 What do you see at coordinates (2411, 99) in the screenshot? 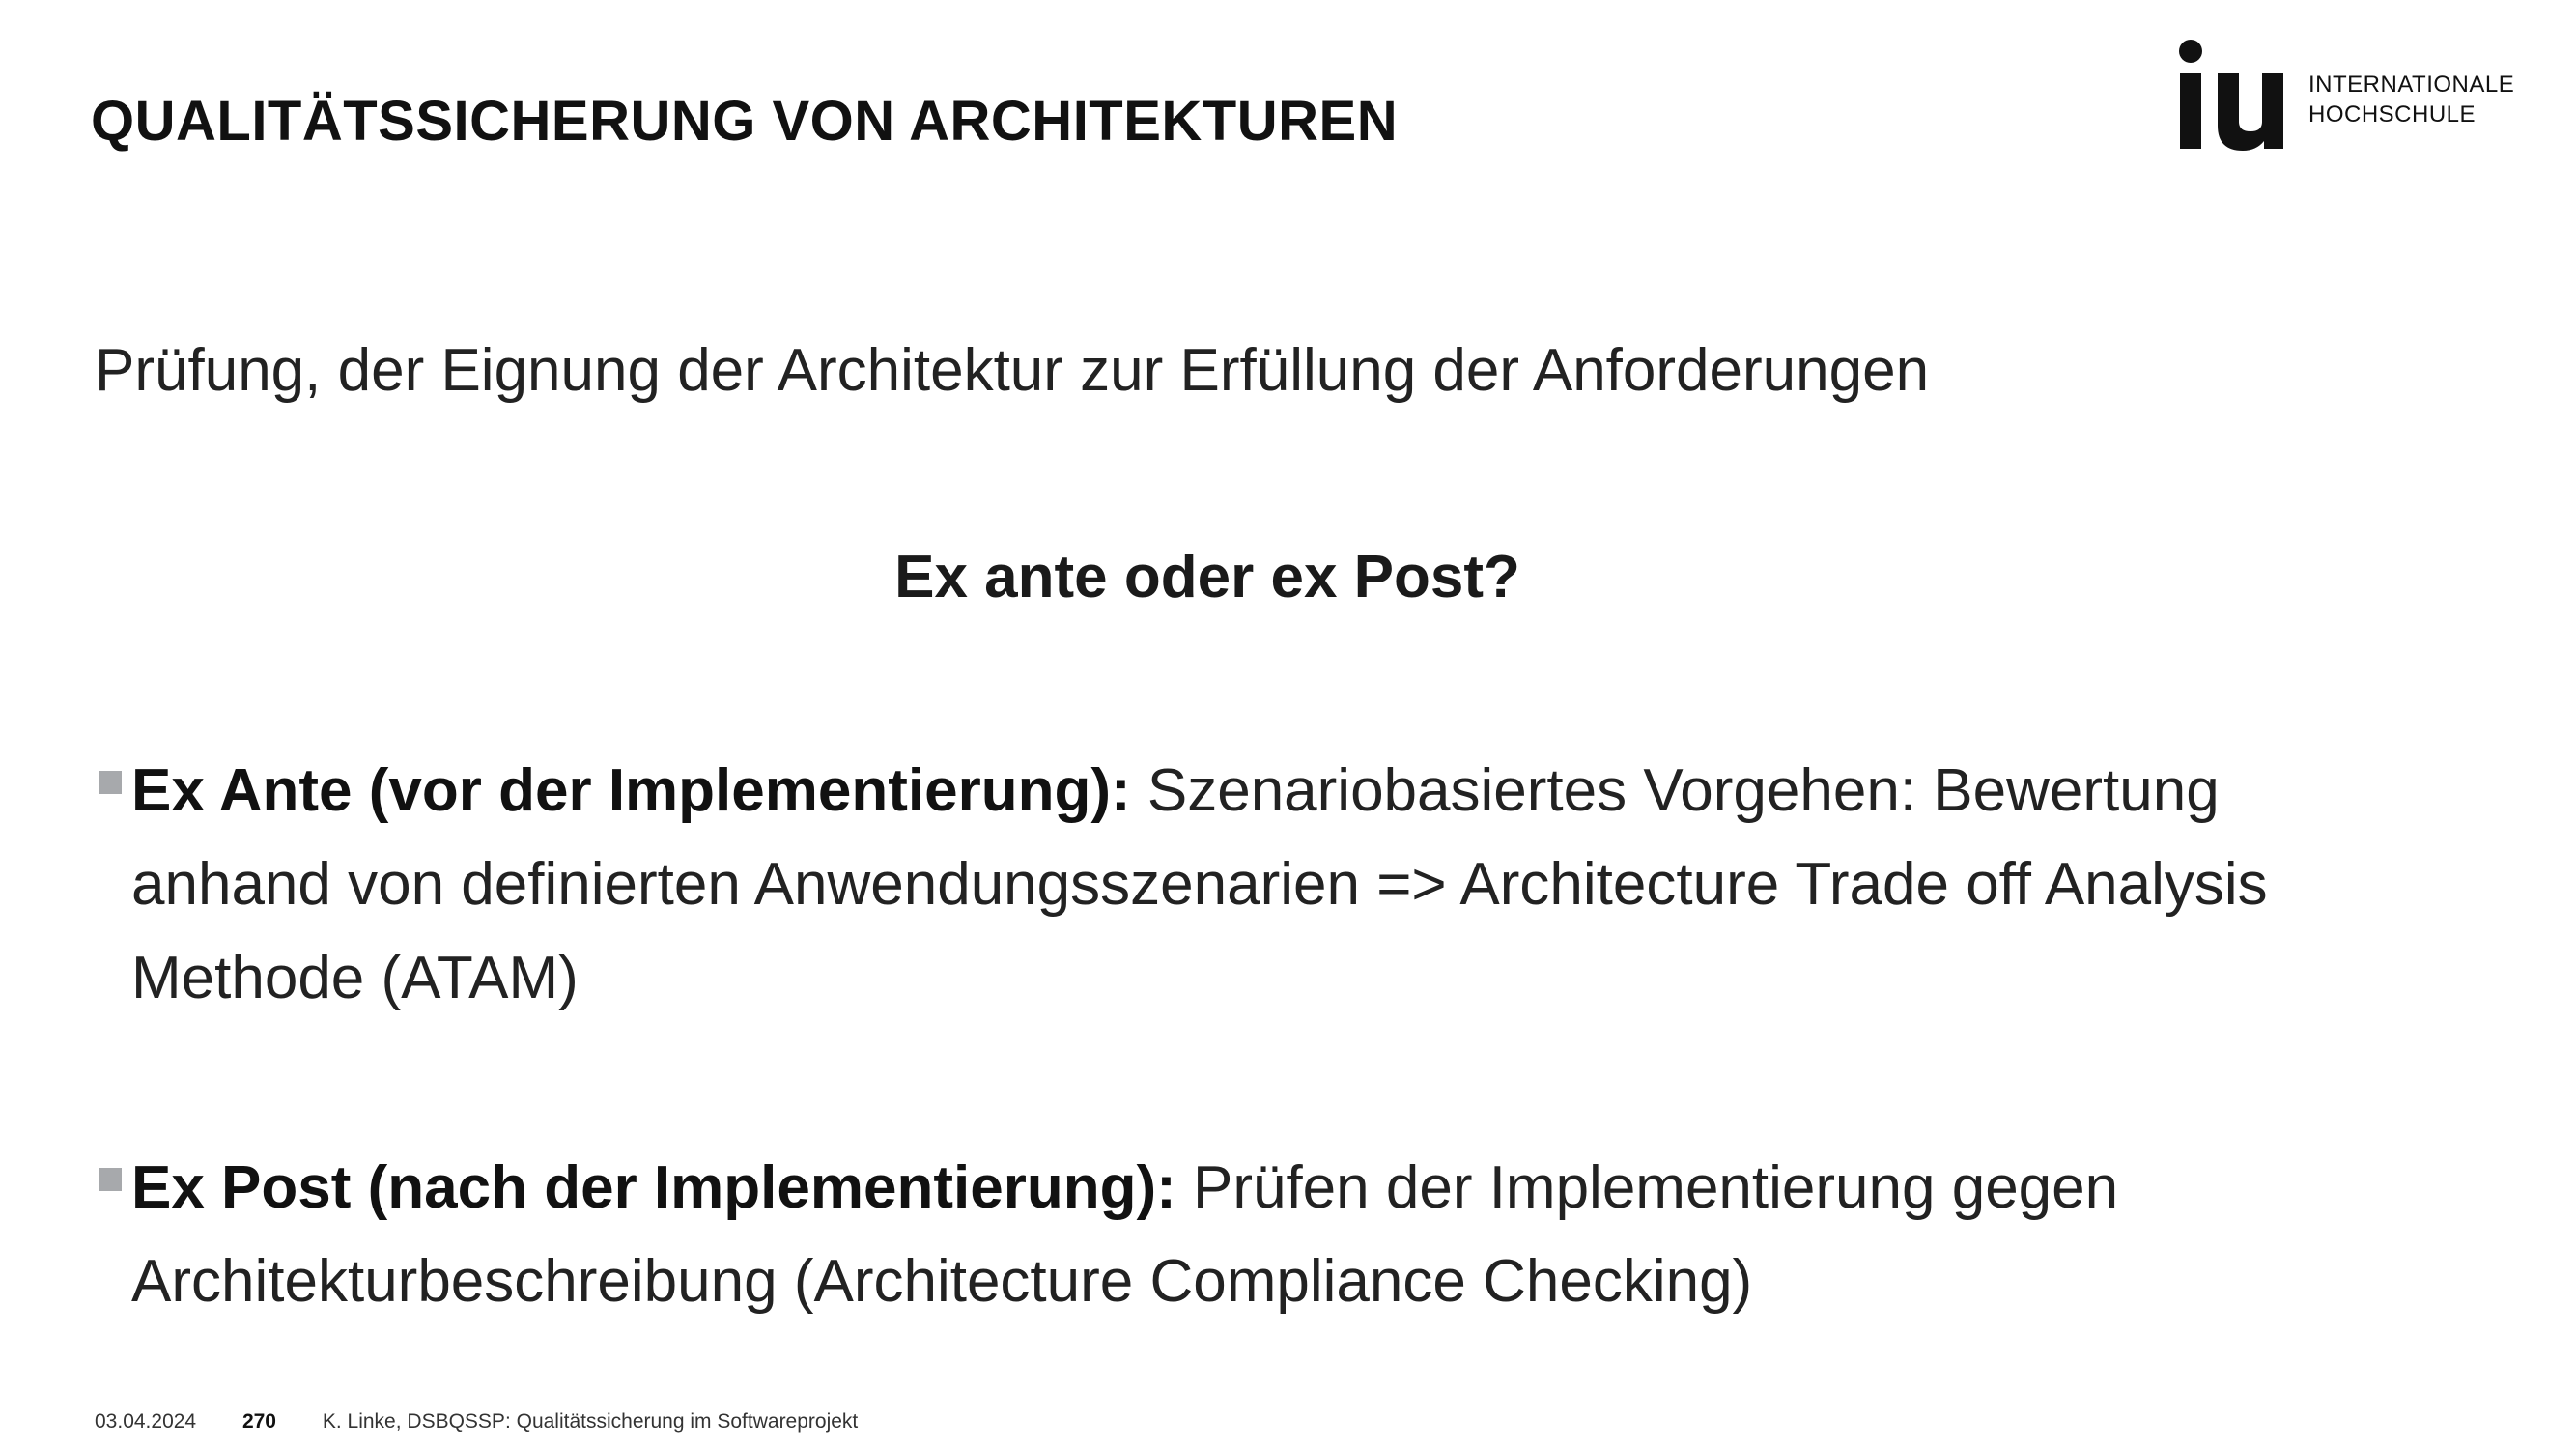
I see `logo-wordmark: INTERNATIONALE HOCHSCHULE` at bounding box center [2411, 99].